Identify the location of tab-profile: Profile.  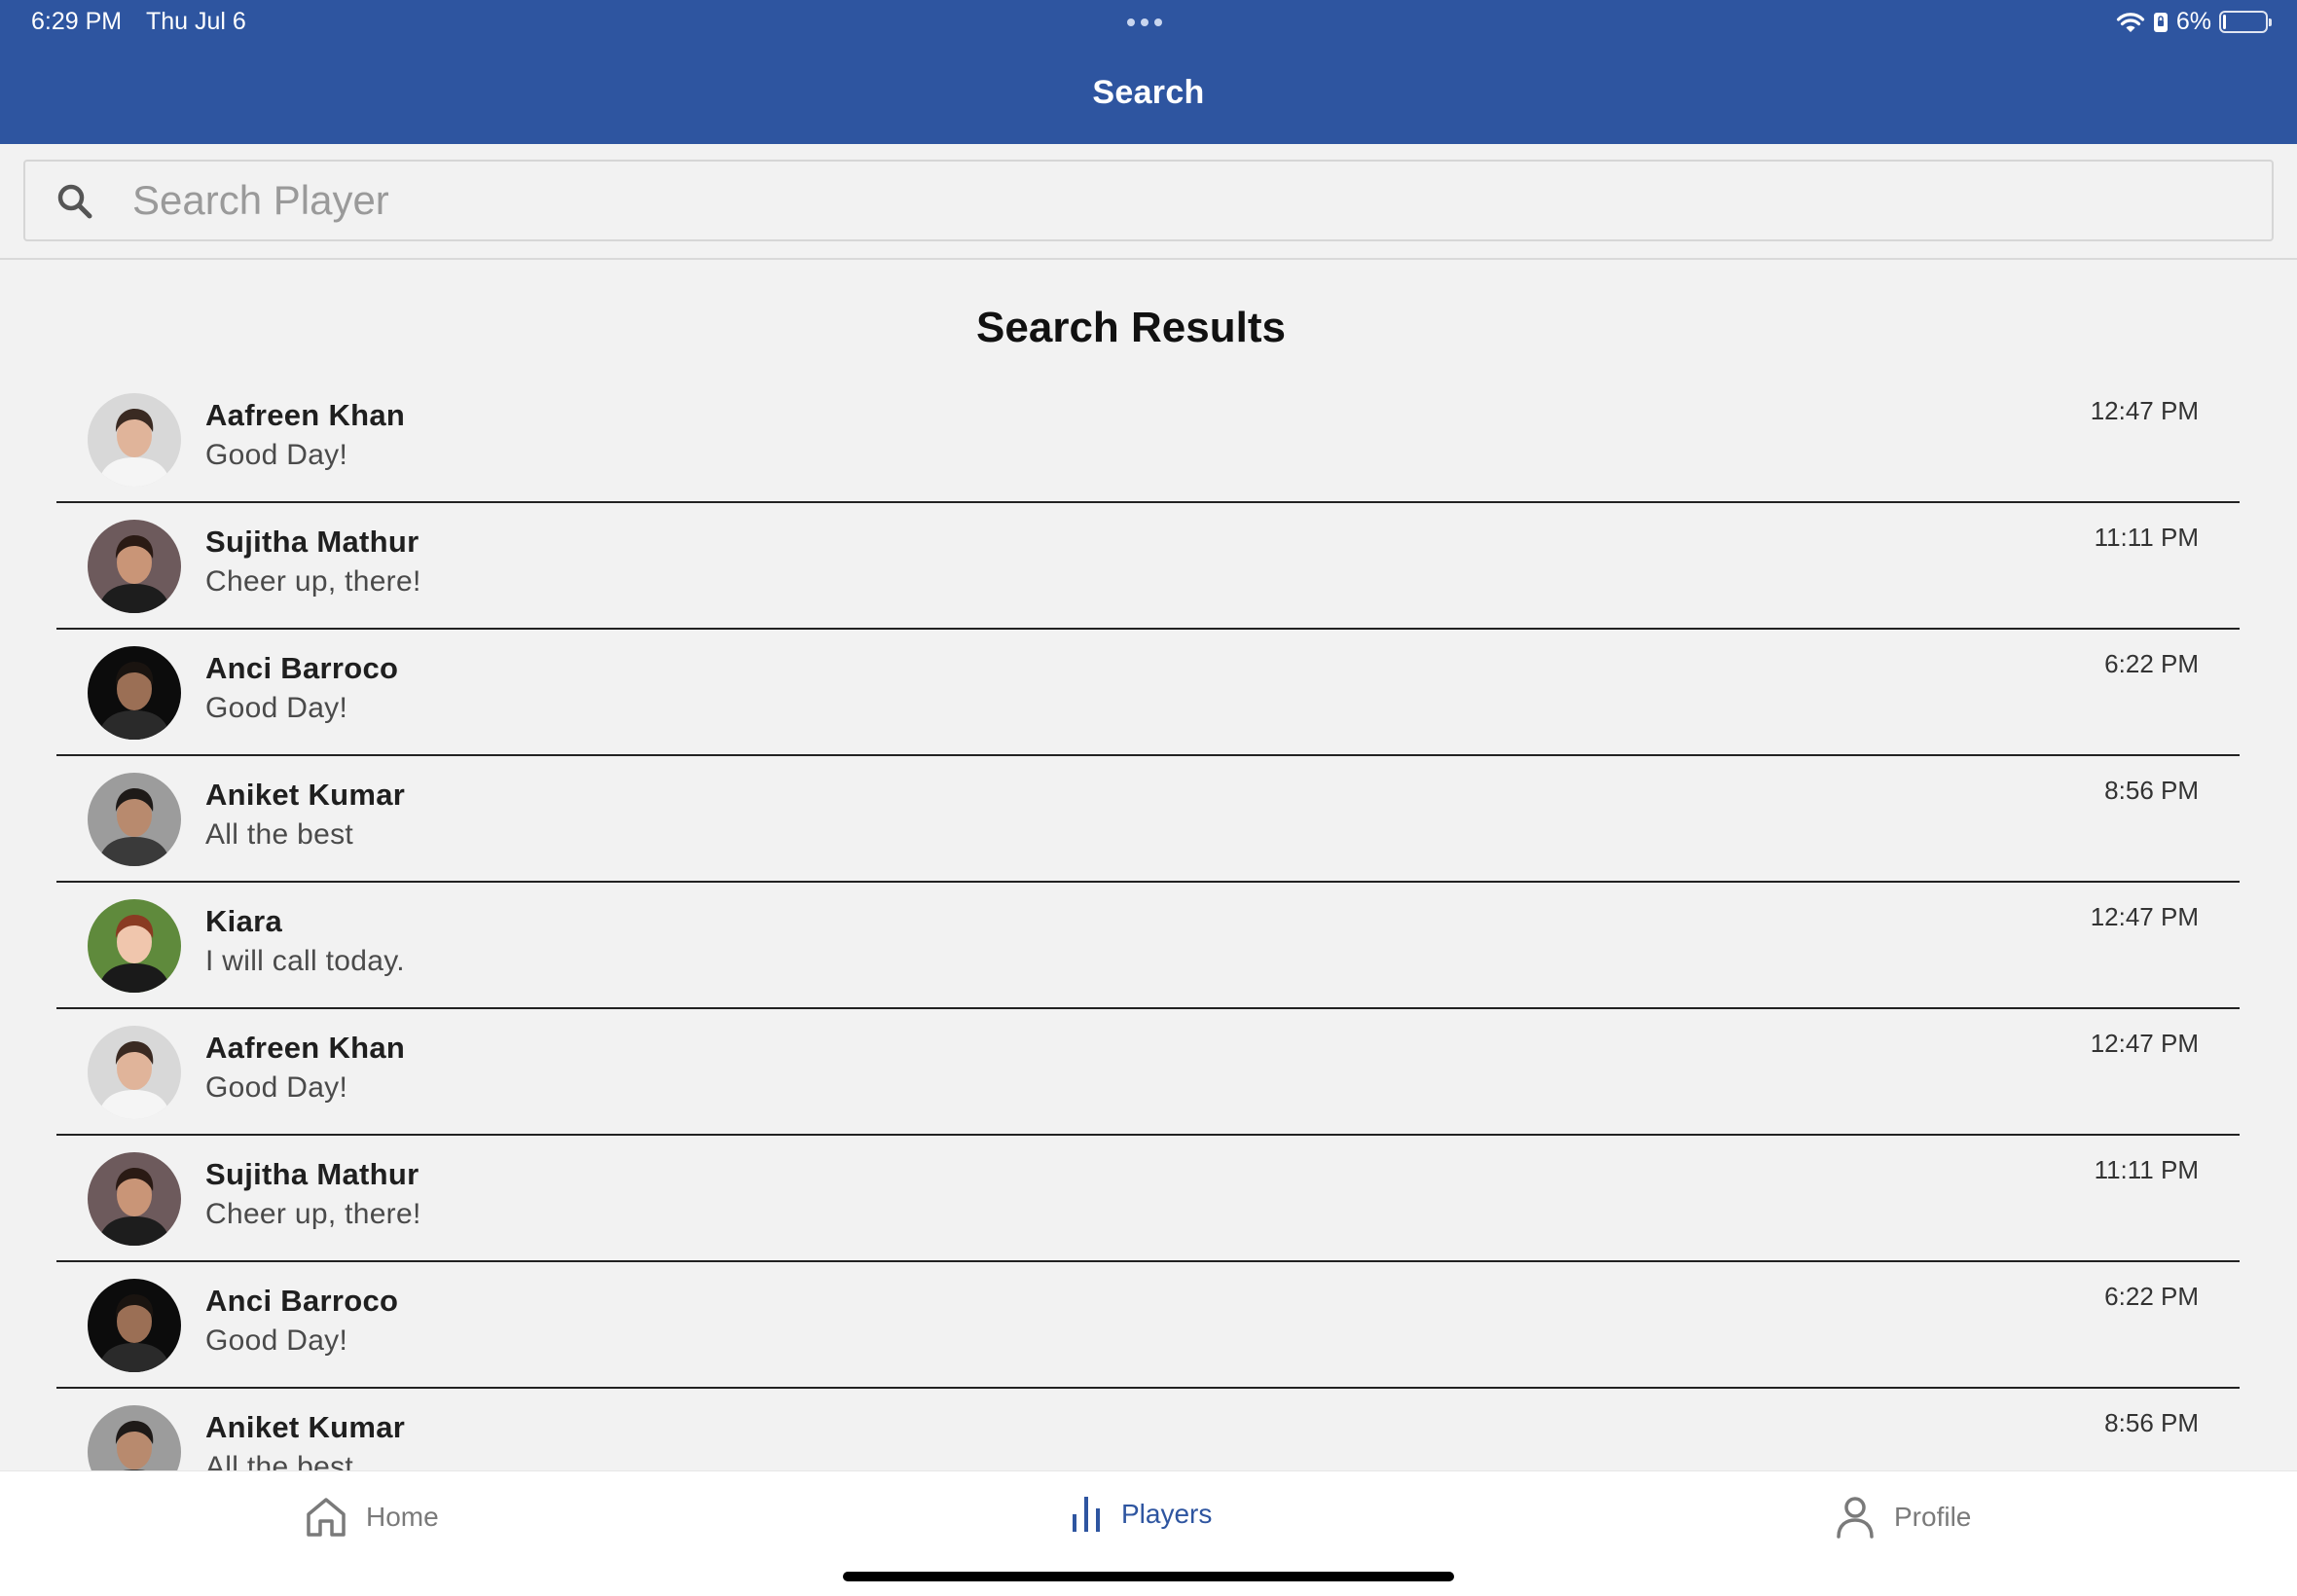
(1902, 1517).